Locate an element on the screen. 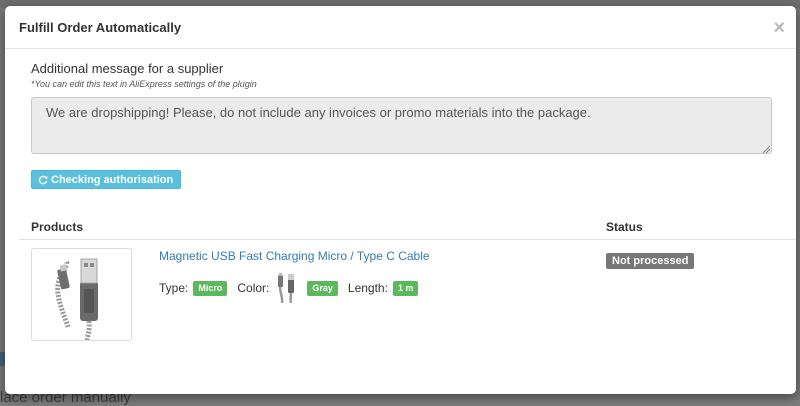 The height and width of the screenshot is (406, 800). refresh-icon is located at coordinates (43, 179).